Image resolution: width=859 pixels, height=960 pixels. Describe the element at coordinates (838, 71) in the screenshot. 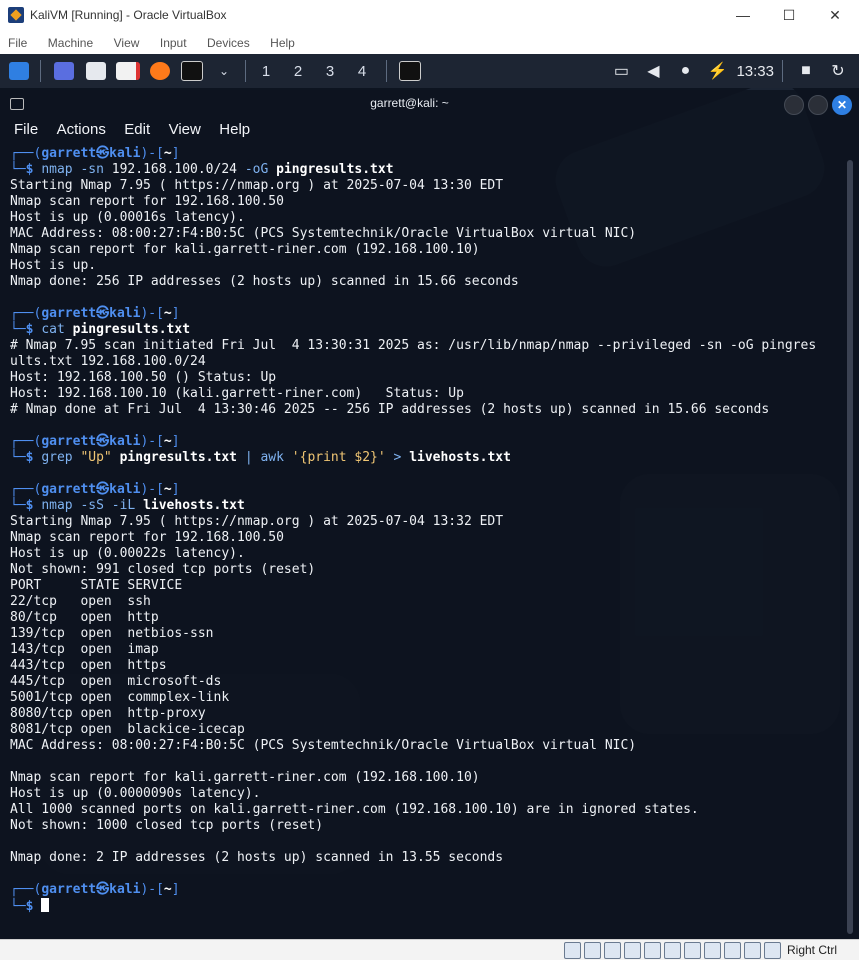

I see `logout-icon: ↻` at that location.